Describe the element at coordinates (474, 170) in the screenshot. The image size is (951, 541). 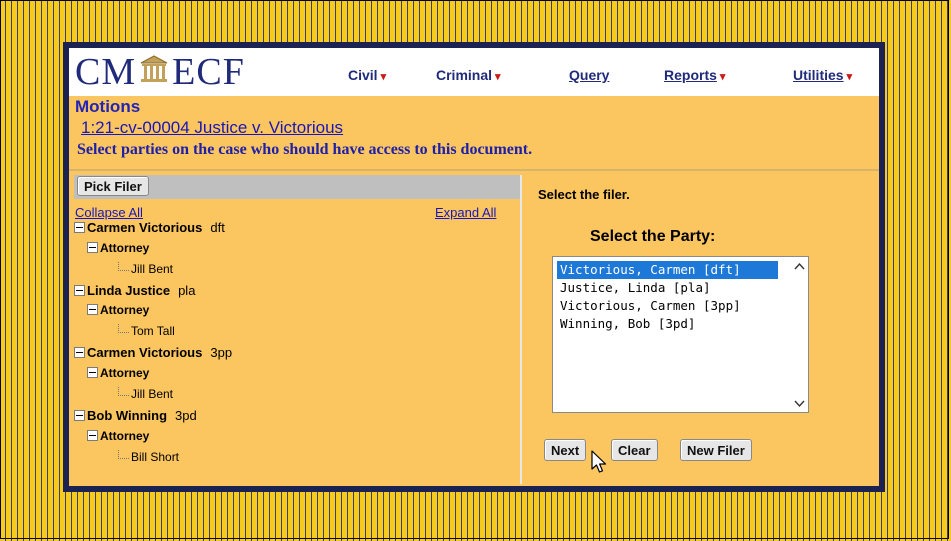
I see `divider` at that location.